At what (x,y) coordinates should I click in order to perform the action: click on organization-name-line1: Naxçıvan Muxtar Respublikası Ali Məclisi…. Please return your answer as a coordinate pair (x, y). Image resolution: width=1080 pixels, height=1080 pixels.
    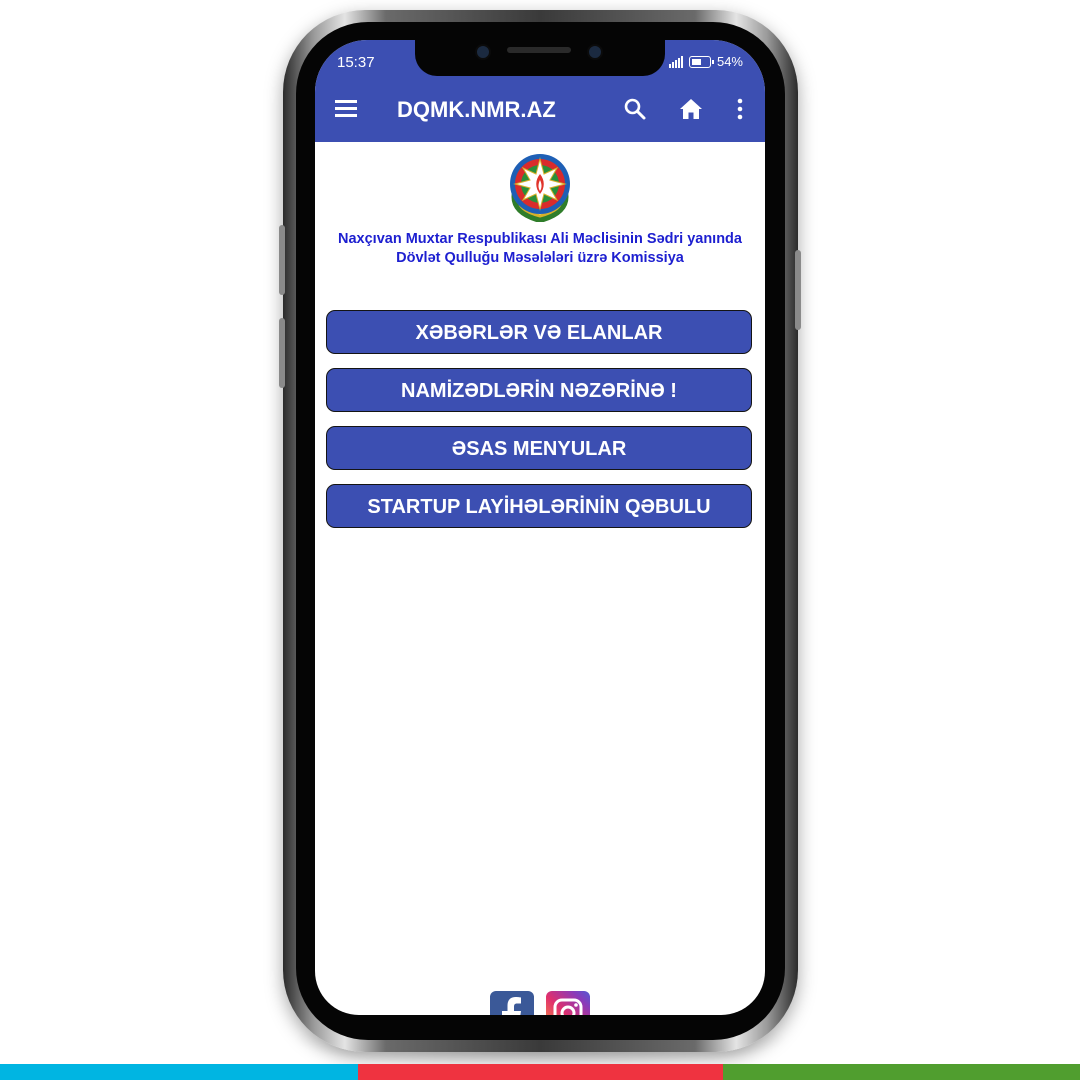
    Looking at the image, I should click on (540, 239).